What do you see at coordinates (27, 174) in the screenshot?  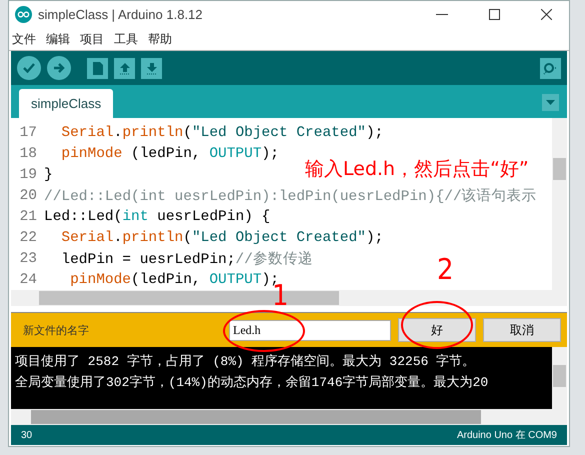 I see `line-number: 19` at bounding box center [27, 174].